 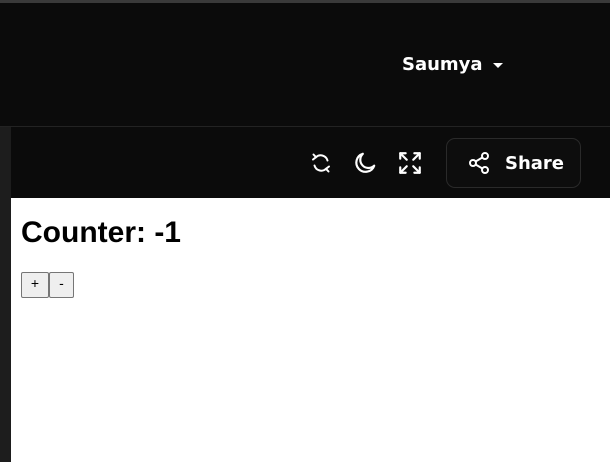 What do you see at coordinates (35, 285) in the screenshot?
I see `increment-button: +` at bounding box center [35, 285].